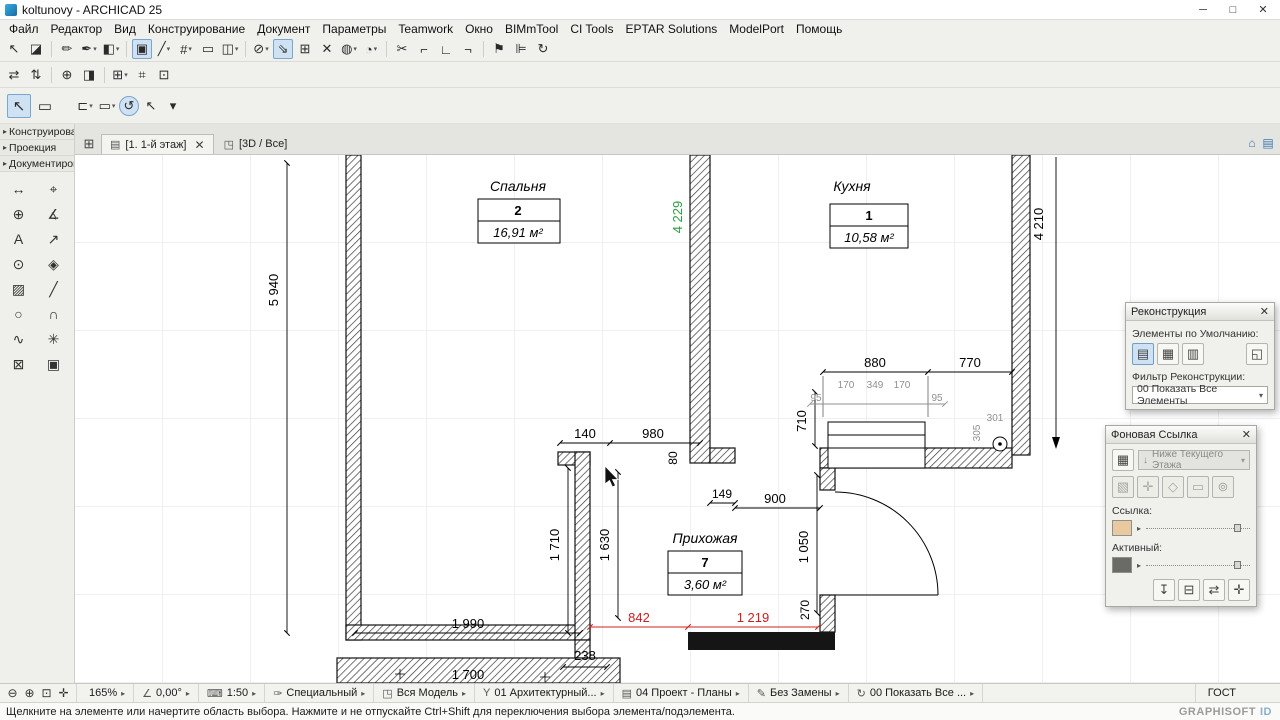 The width and height of the screenshot is (1280, 720). What do you see at coordinates (67, 75) in the screenshot?
I see `add-marker-icon: ⊕` at bounding box center [67, 75].